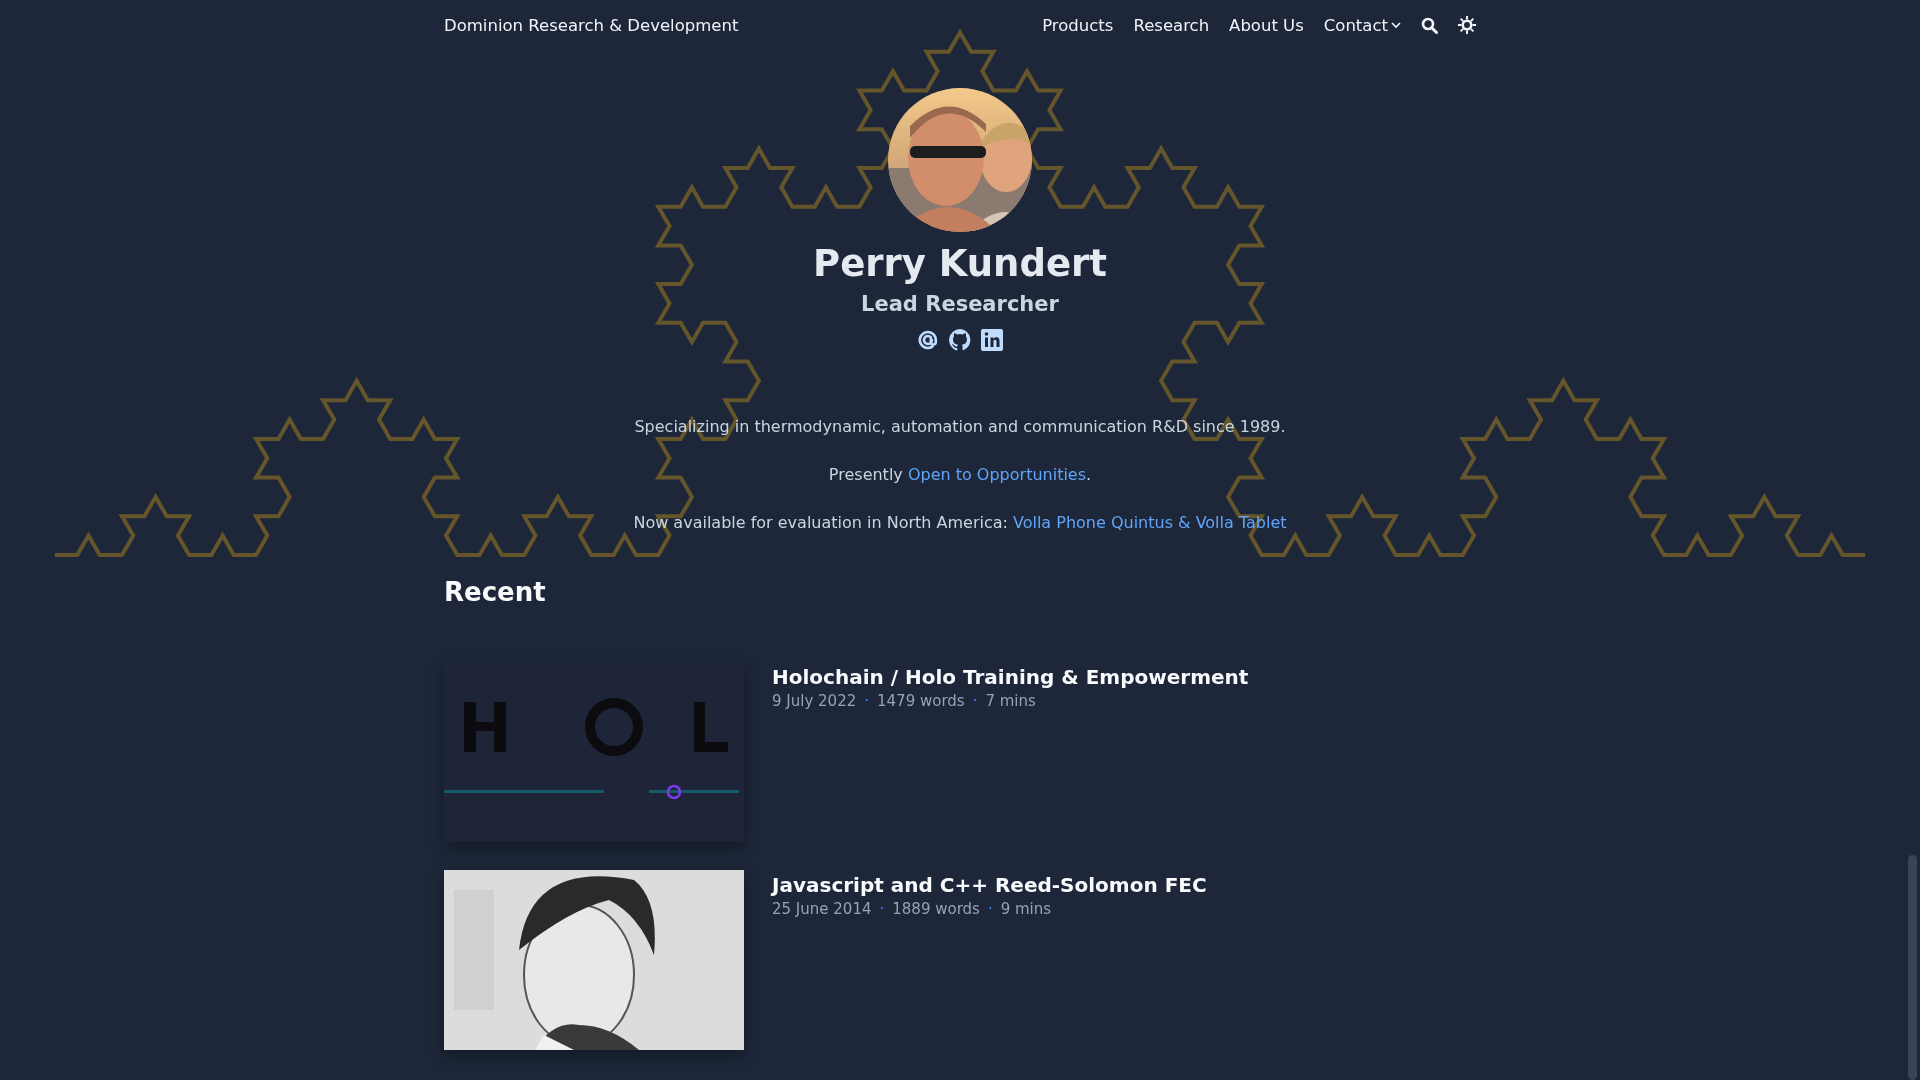  I want to click on profile-role: Lead Researcher, so click(960, 304).